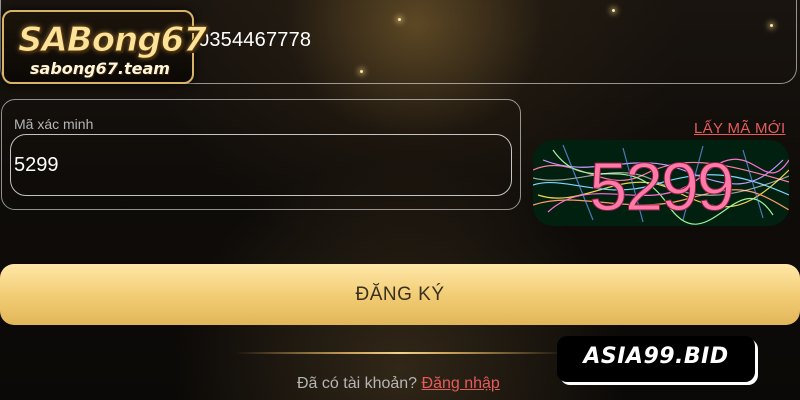 This screenshot has width=800, height=400. I want to click on captcha-image: 5299, so click(661, 183).